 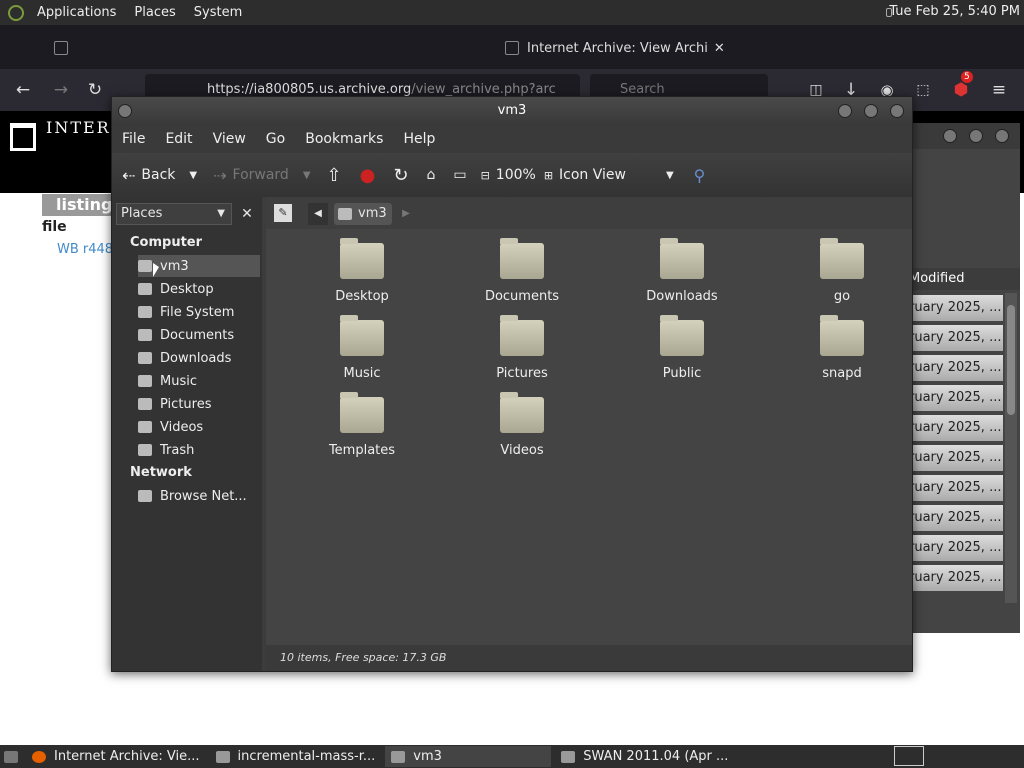 I want to click on back-dropdown-icon: ▼, so click(x=193, y=175).